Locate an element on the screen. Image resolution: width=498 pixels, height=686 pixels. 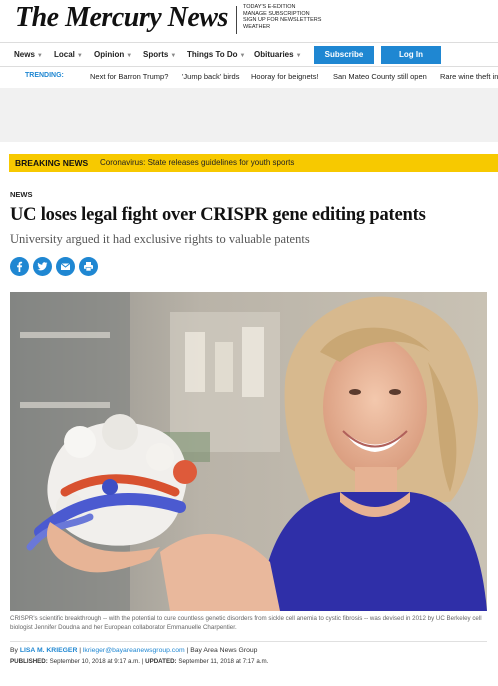
site-logo: The Mercury News is located at coordinates (121, 18).